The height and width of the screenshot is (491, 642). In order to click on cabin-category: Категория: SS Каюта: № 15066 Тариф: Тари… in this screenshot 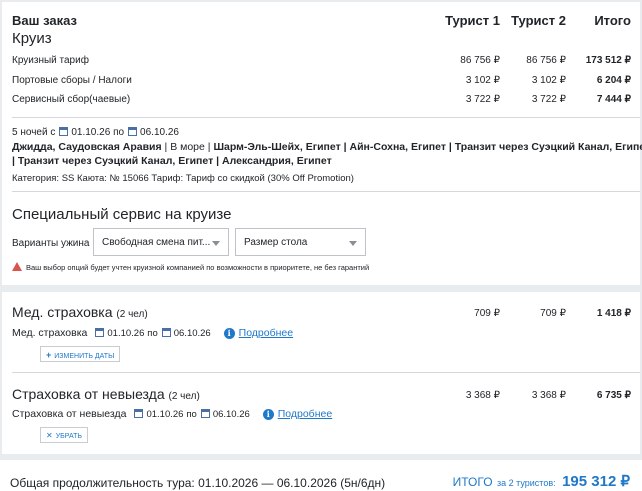, I will do `click(183, 178)`.